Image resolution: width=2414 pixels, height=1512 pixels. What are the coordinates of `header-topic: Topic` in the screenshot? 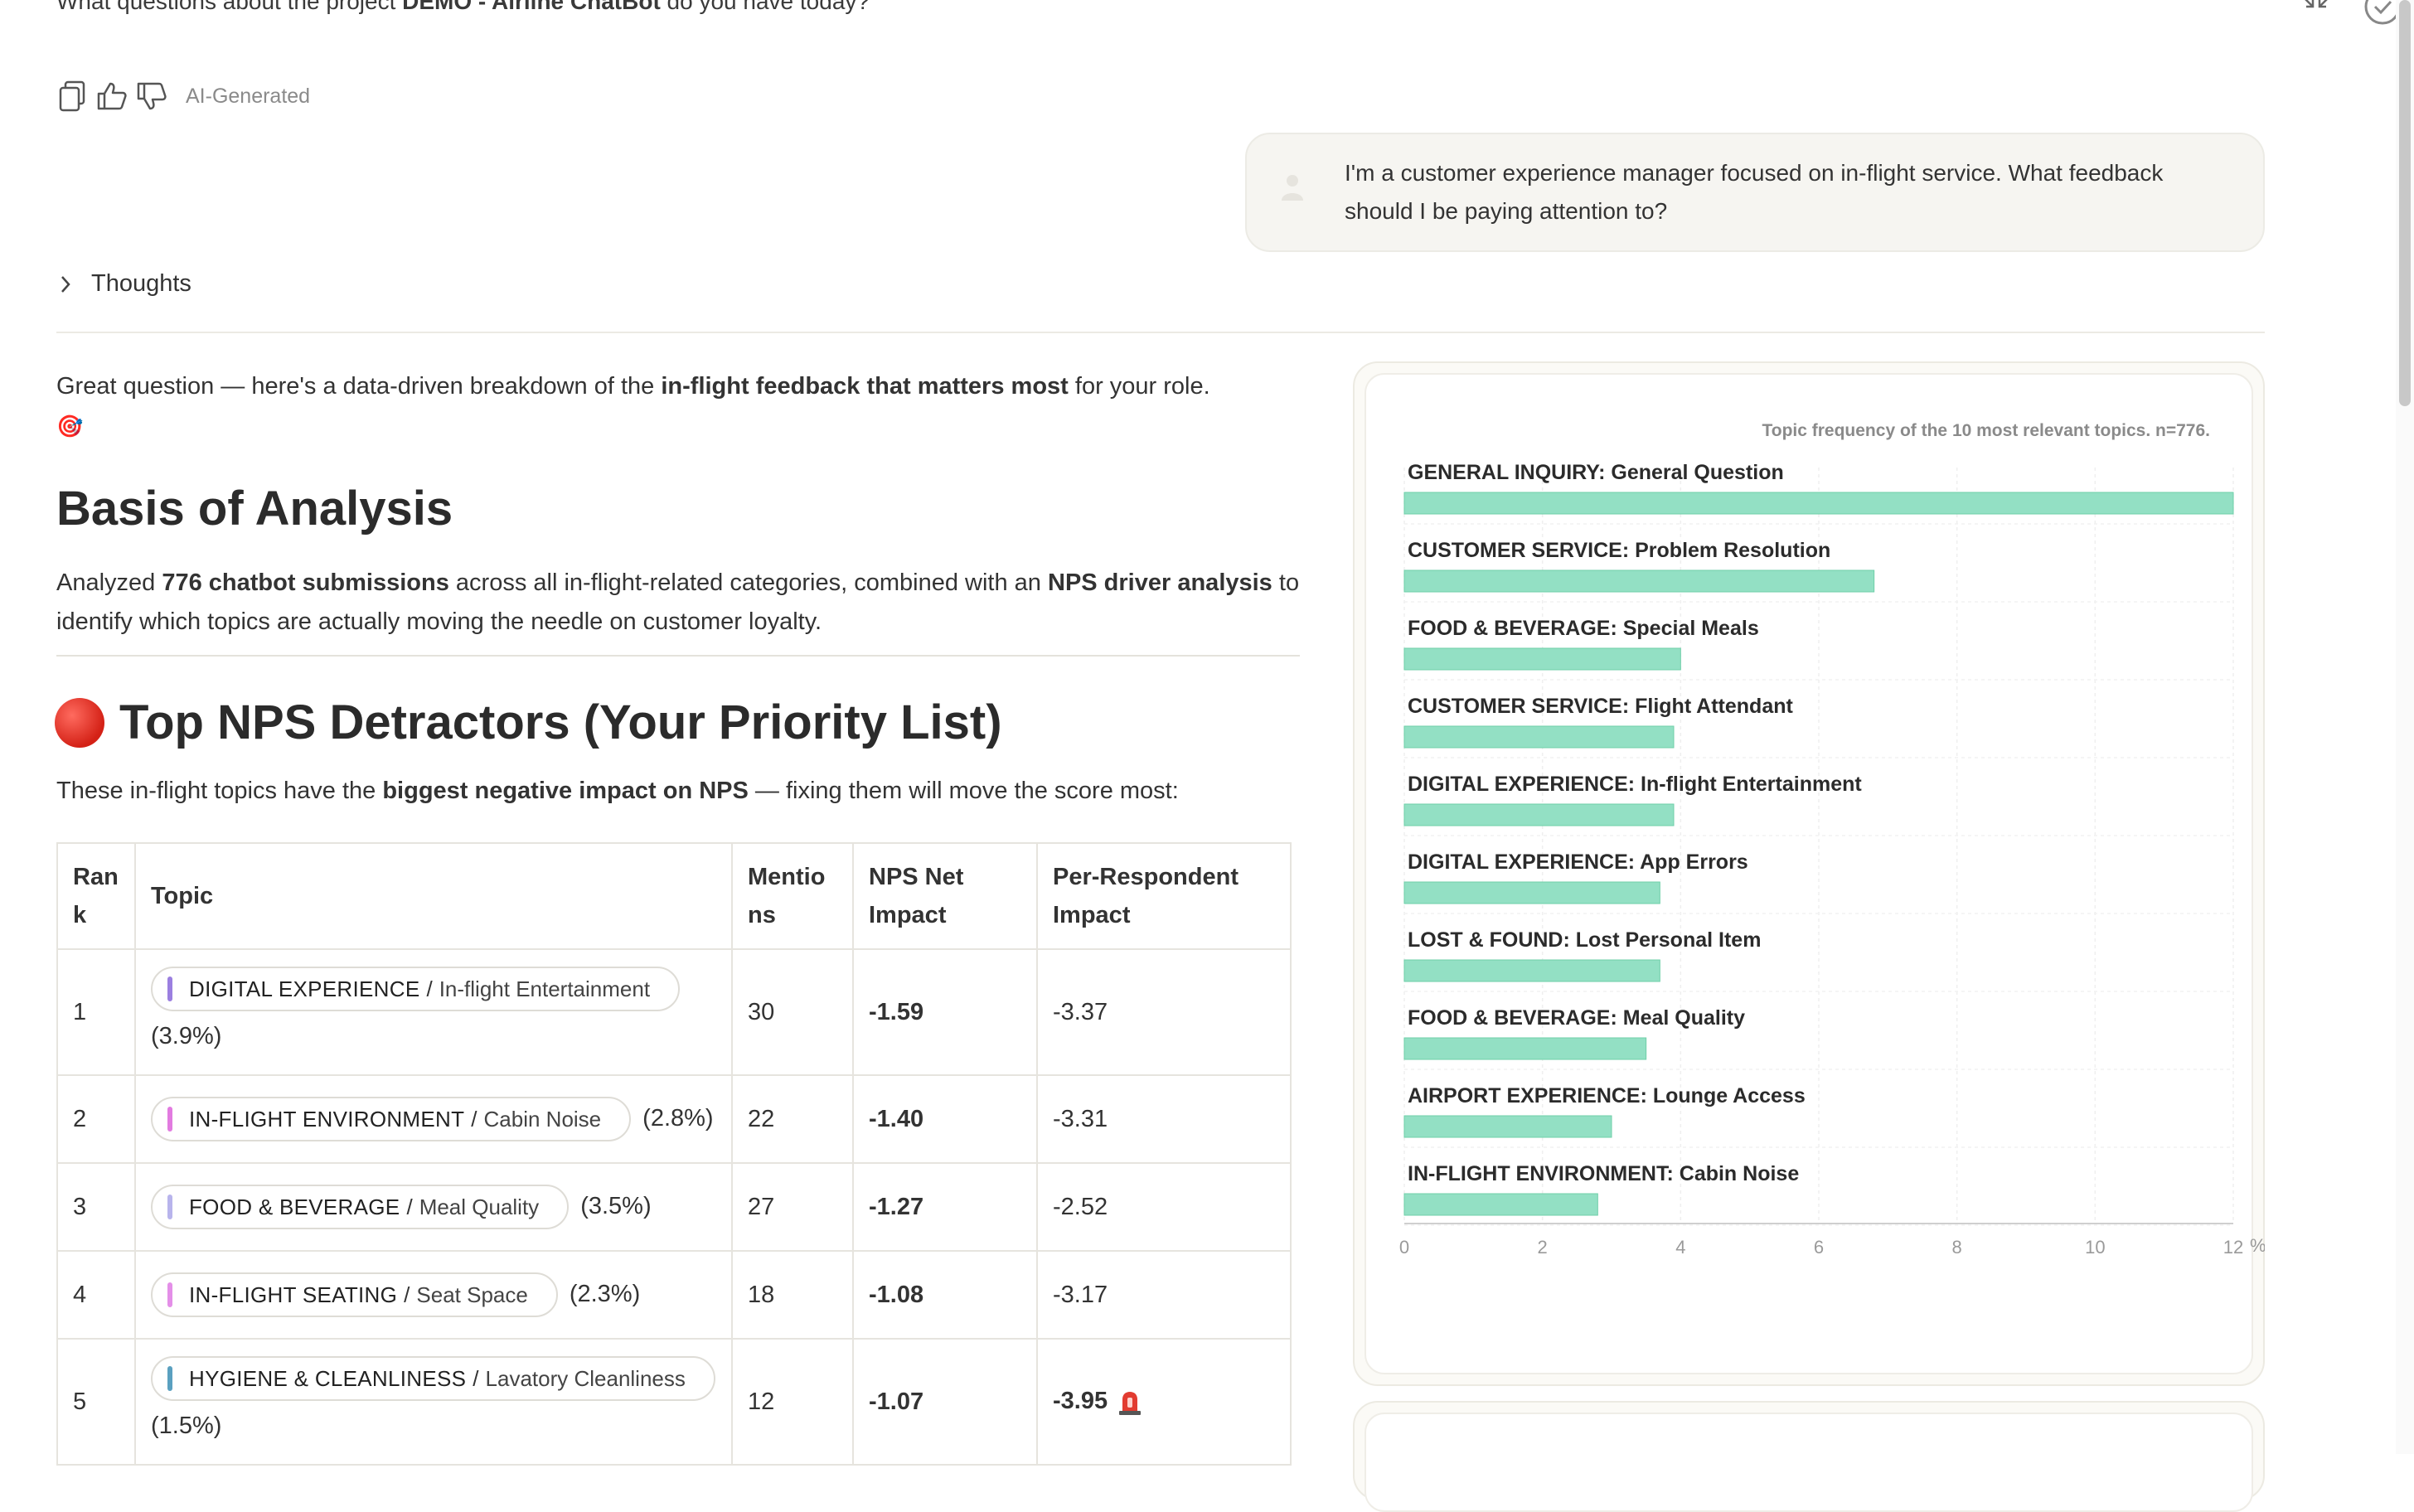 It's located at (434, 896).